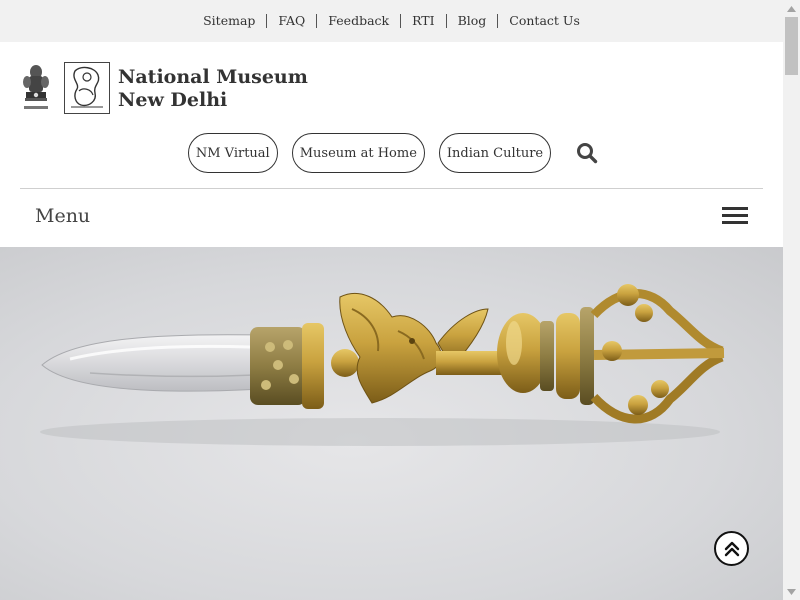 Image resolution: width=800 pixels, height=600 pixels. I want to click on header-divider, so click(391, 188).